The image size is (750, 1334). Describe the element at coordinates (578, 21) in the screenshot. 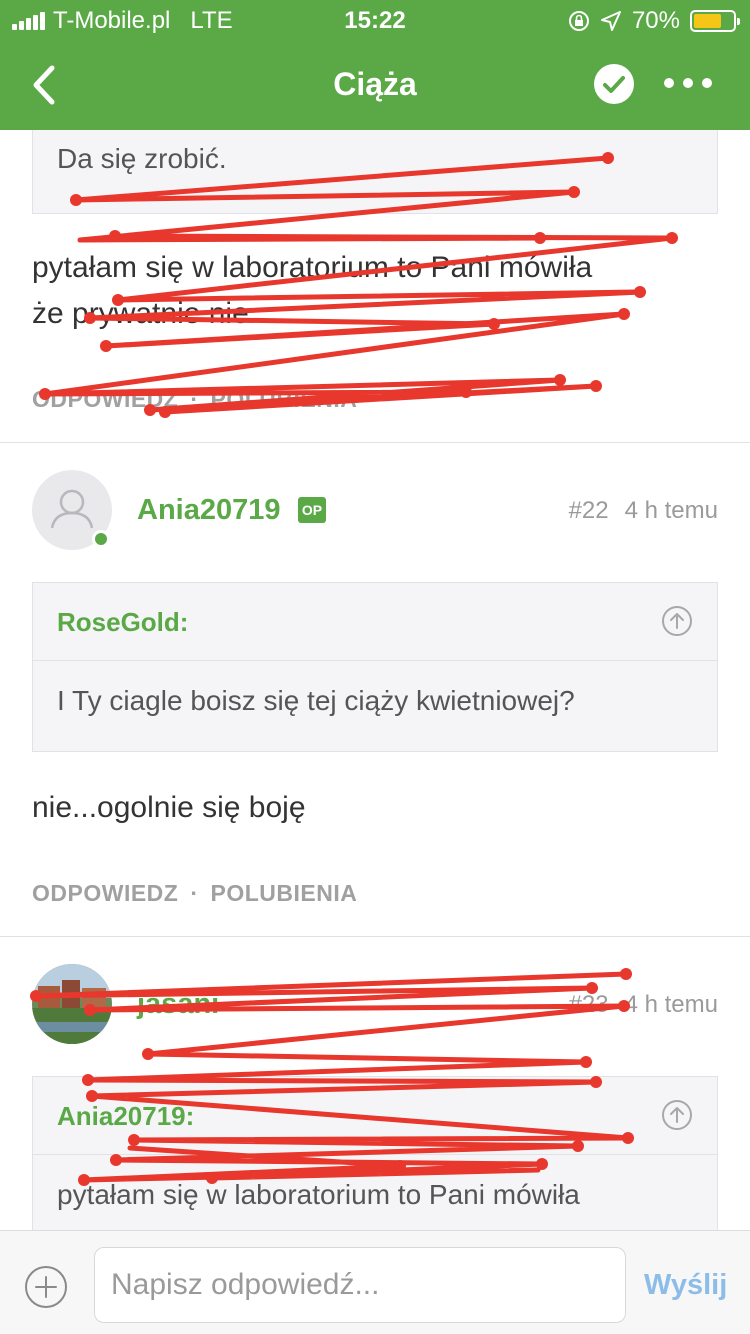

I see `rotation-lock-icon` at that location.